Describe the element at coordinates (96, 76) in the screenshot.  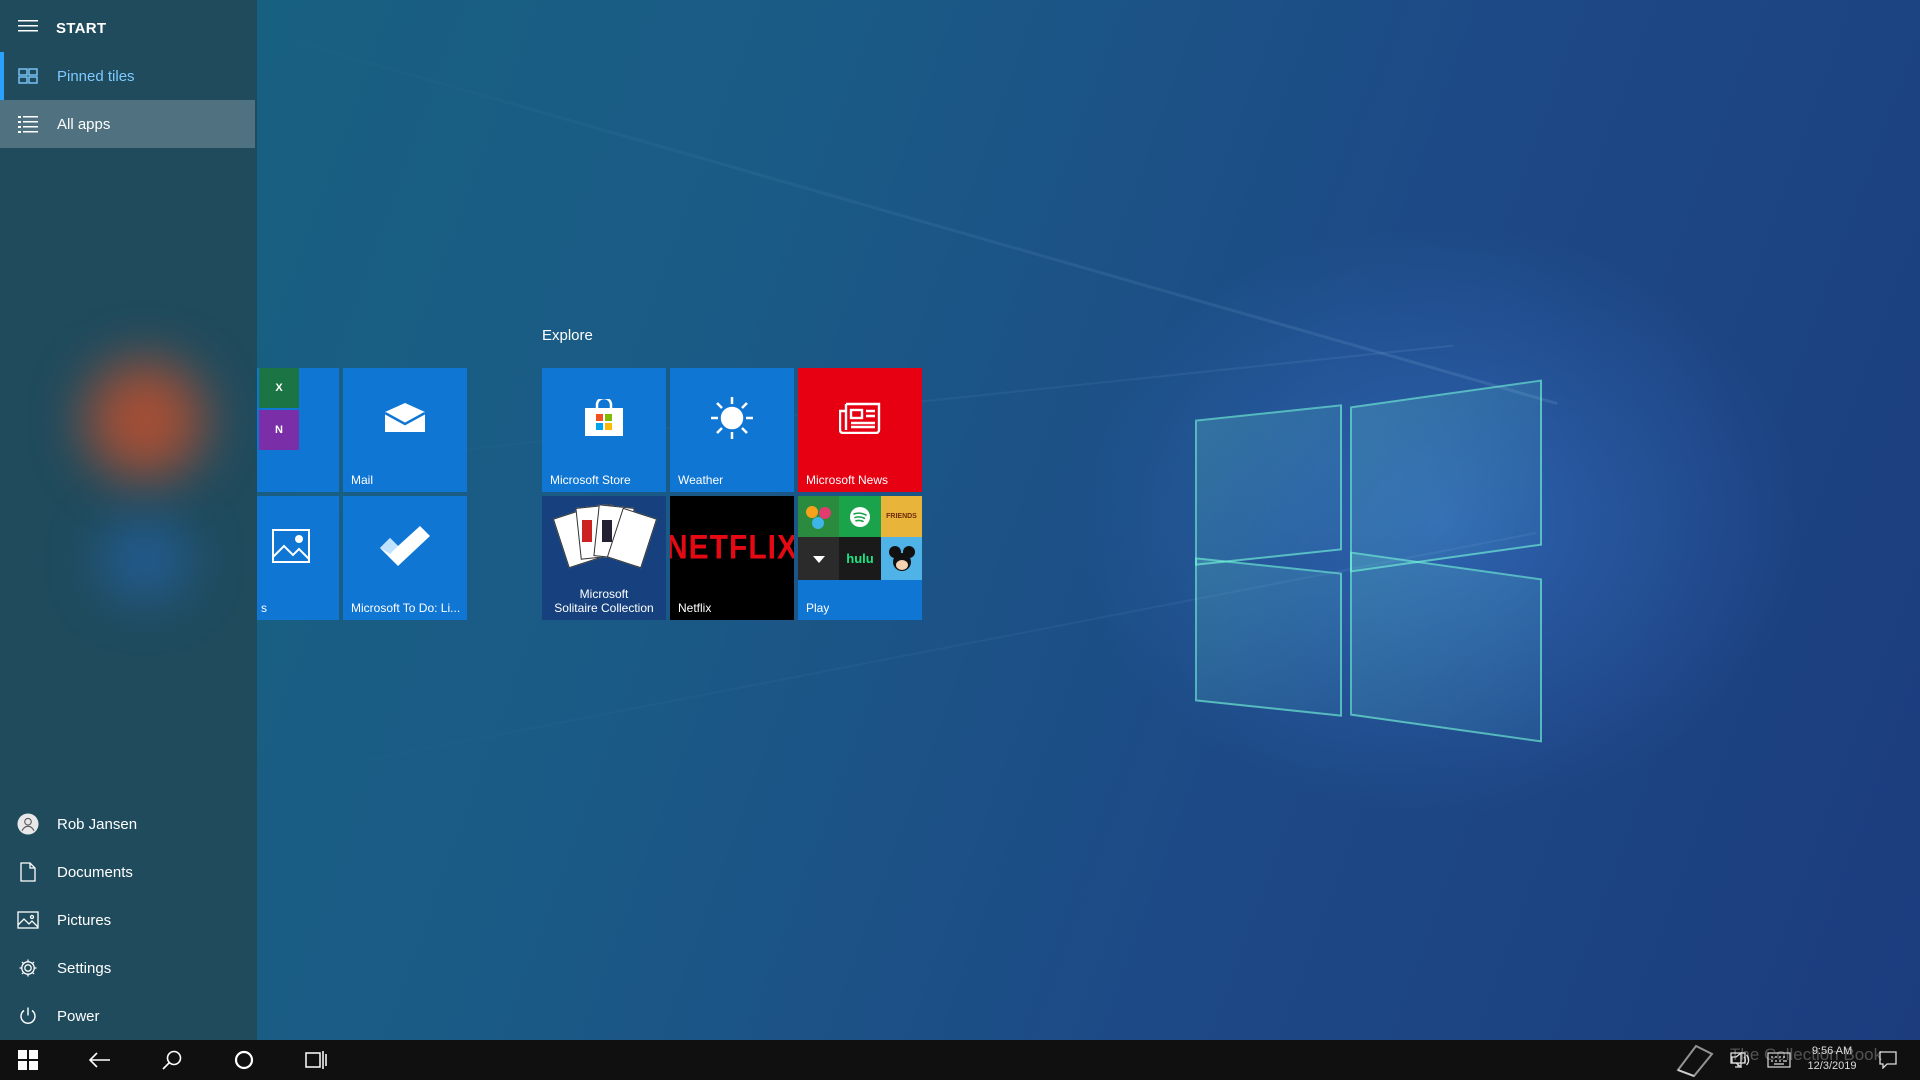
I see `nav-label: Pinned tiles` at that location.